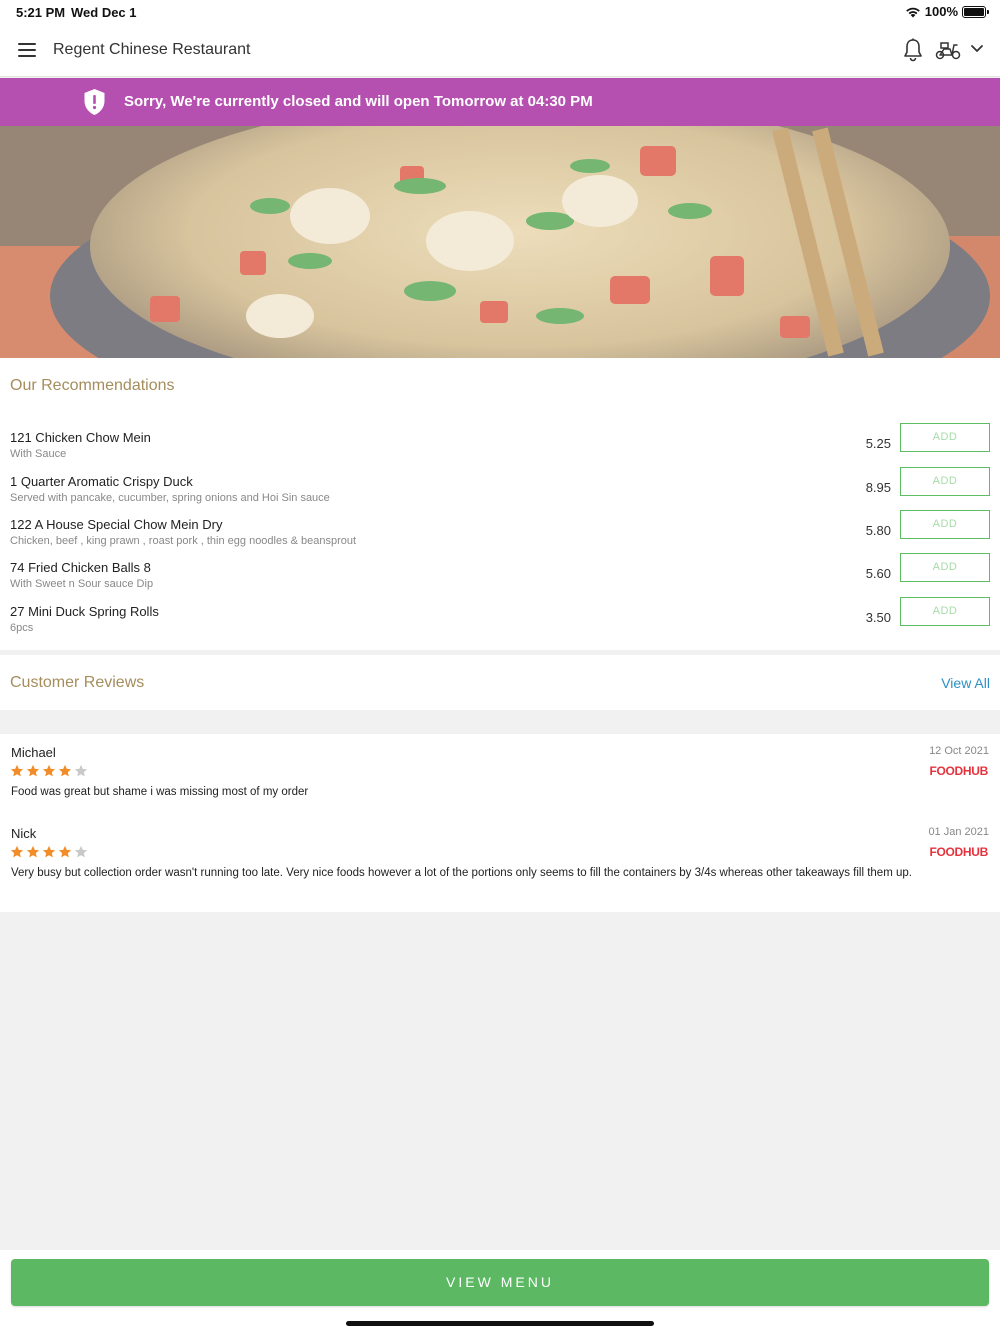 The image size is (1000, 1334). Describe the element at coordinates (101, 481) in the screenshot. I see `item-name: 1 Quarter Aromatic Crispy Duck` at that location.